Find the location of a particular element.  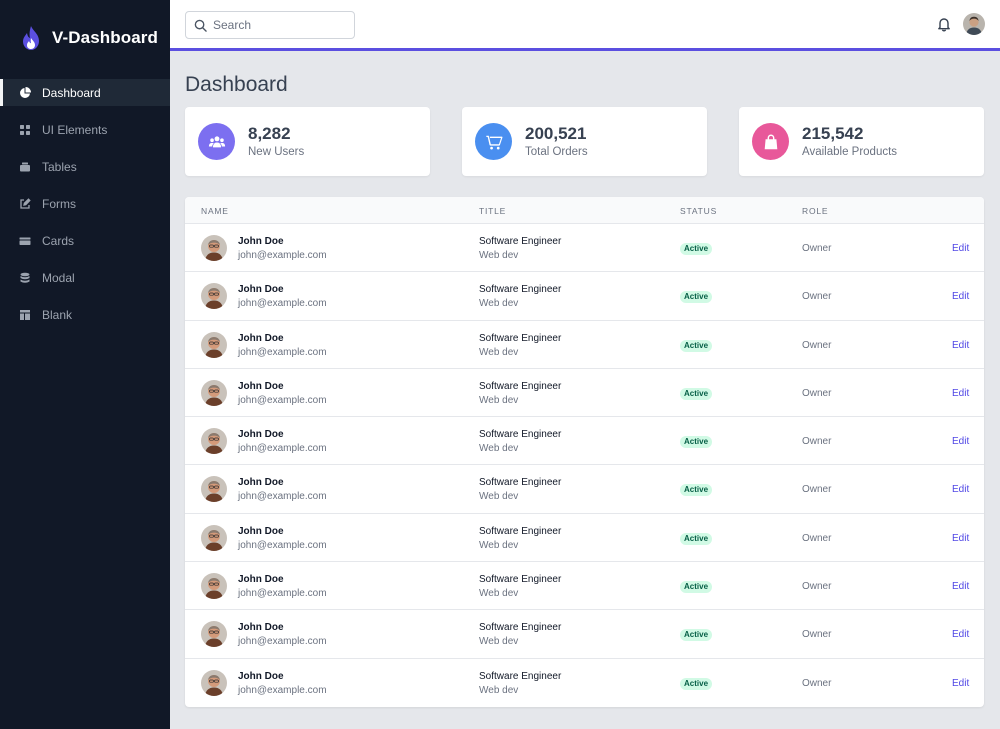

sidebar-nav: Dashboard UI Elements Tables Forms Cards is located at coordinates (85, 203).